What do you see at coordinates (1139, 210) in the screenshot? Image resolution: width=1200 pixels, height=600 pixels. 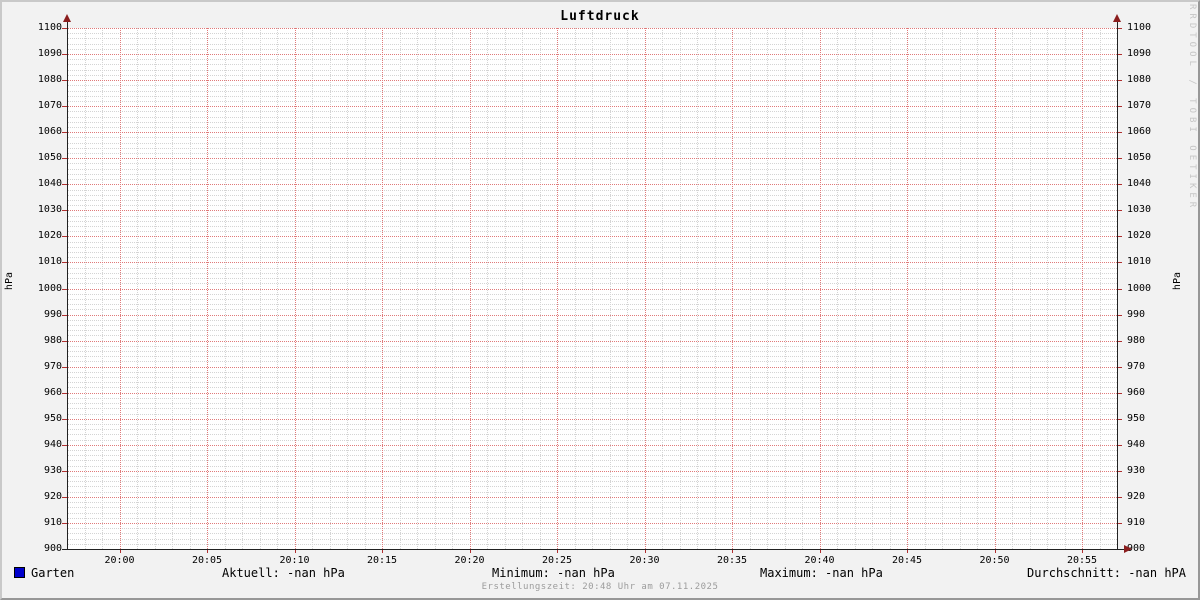 I see `y-tick-label-right: 1030` at bounding box center [1139, 210].